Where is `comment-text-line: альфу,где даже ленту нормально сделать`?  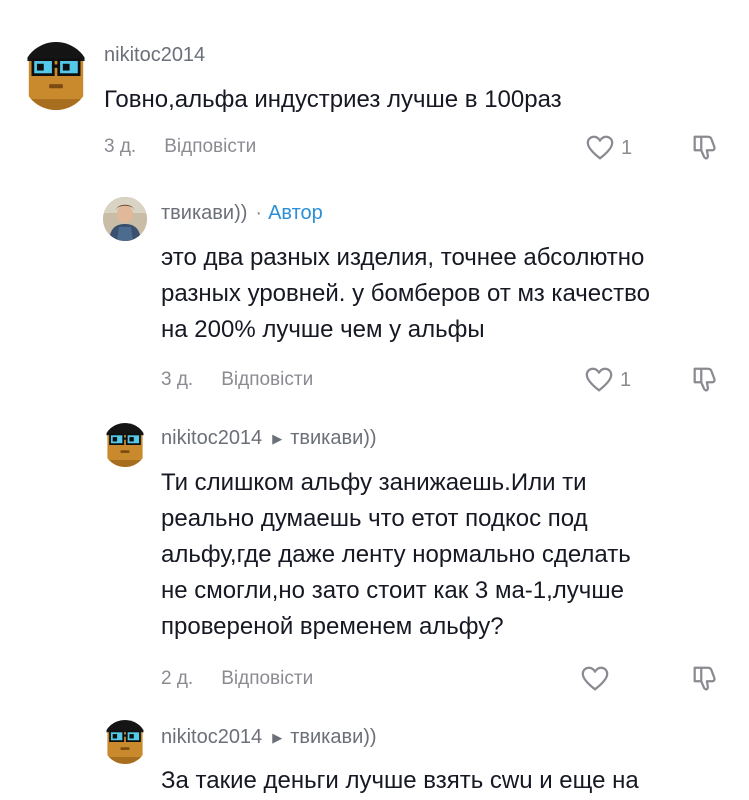 comment-text-line: альфу,где даже ленту нормально сделать is located at coordinates (396, 554).